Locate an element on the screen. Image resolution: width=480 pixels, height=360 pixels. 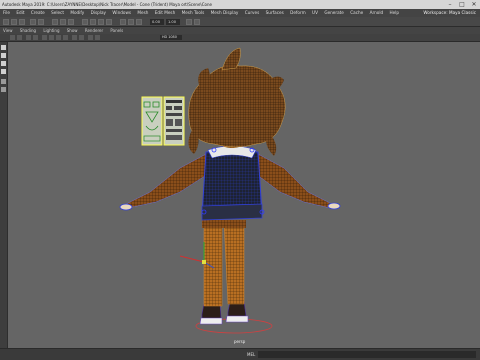
render-settings-icon is located at coordinates (139, 22).